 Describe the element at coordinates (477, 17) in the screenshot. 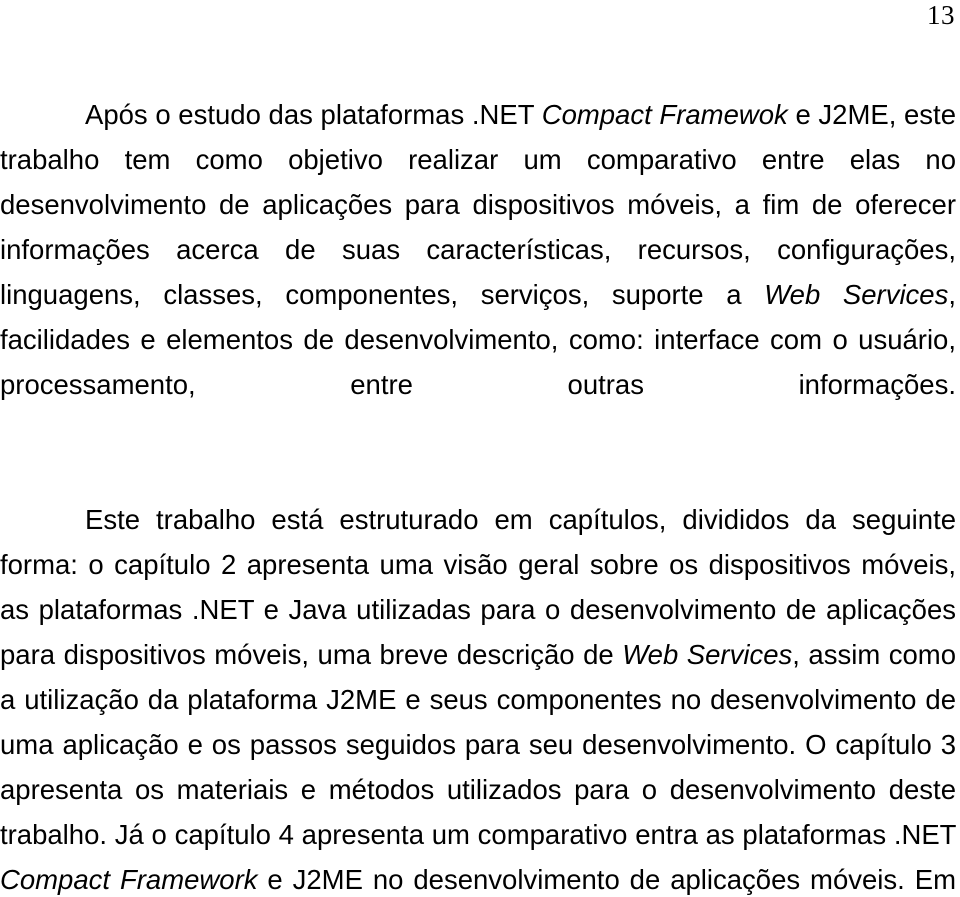

I see `page-header: 13` at that location.